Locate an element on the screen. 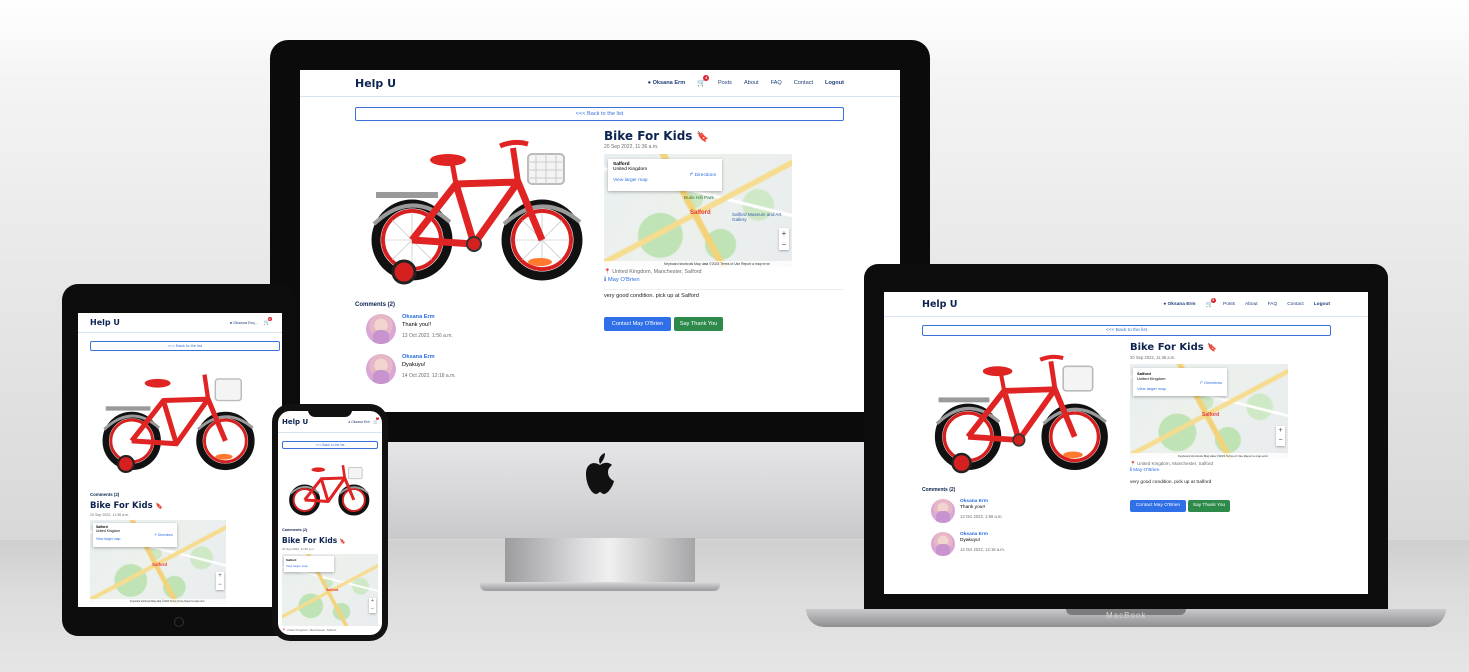 This screenshot has height=672, width=1469. map-place: Salford is located at coordinates (291, 560).